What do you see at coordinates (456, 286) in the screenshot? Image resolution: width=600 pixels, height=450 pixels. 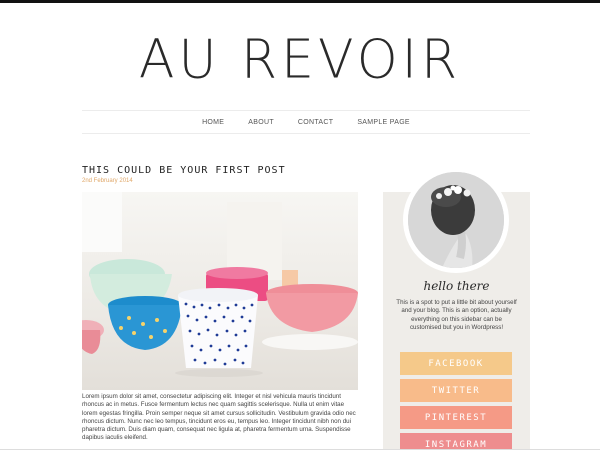 I see `sidebar-greeting: hello there` at bounding box center [456, 286].